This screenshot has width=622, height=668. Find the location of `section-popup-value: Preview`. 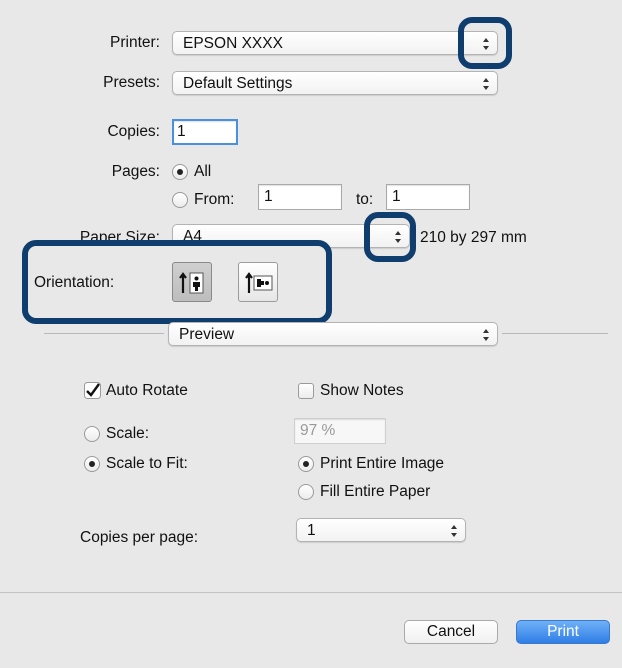

section-popup-value: Preview is located at coordinates (207, 334).